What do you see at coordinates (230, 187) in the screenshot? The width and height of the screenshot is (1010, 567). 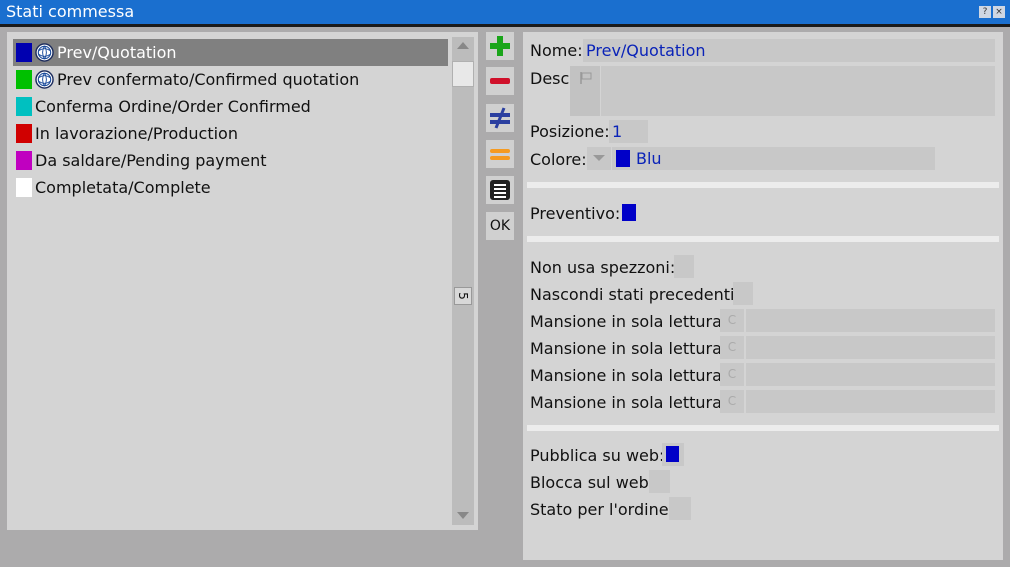 I see `list-item: Completata/Complete` at bounding box center [230, 187].